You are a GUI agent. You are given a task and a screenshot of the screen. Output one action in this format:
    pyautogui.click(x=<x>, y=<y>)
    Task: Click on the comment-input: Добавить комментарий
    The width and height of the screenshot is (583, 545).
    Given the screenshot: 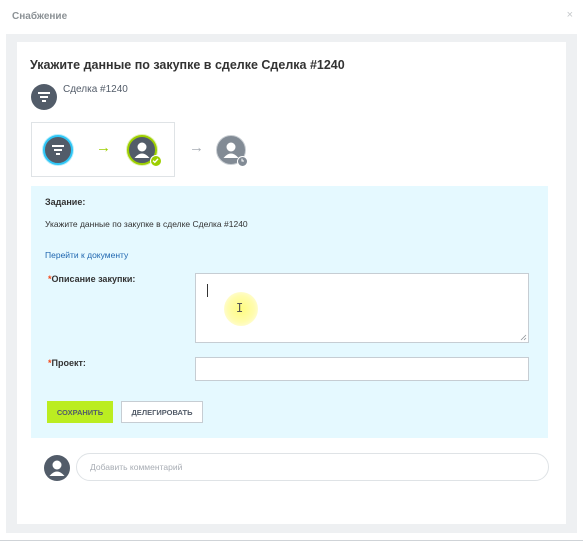 What is the action you would take?
    pyautogui.click(x=312, y=467)
    